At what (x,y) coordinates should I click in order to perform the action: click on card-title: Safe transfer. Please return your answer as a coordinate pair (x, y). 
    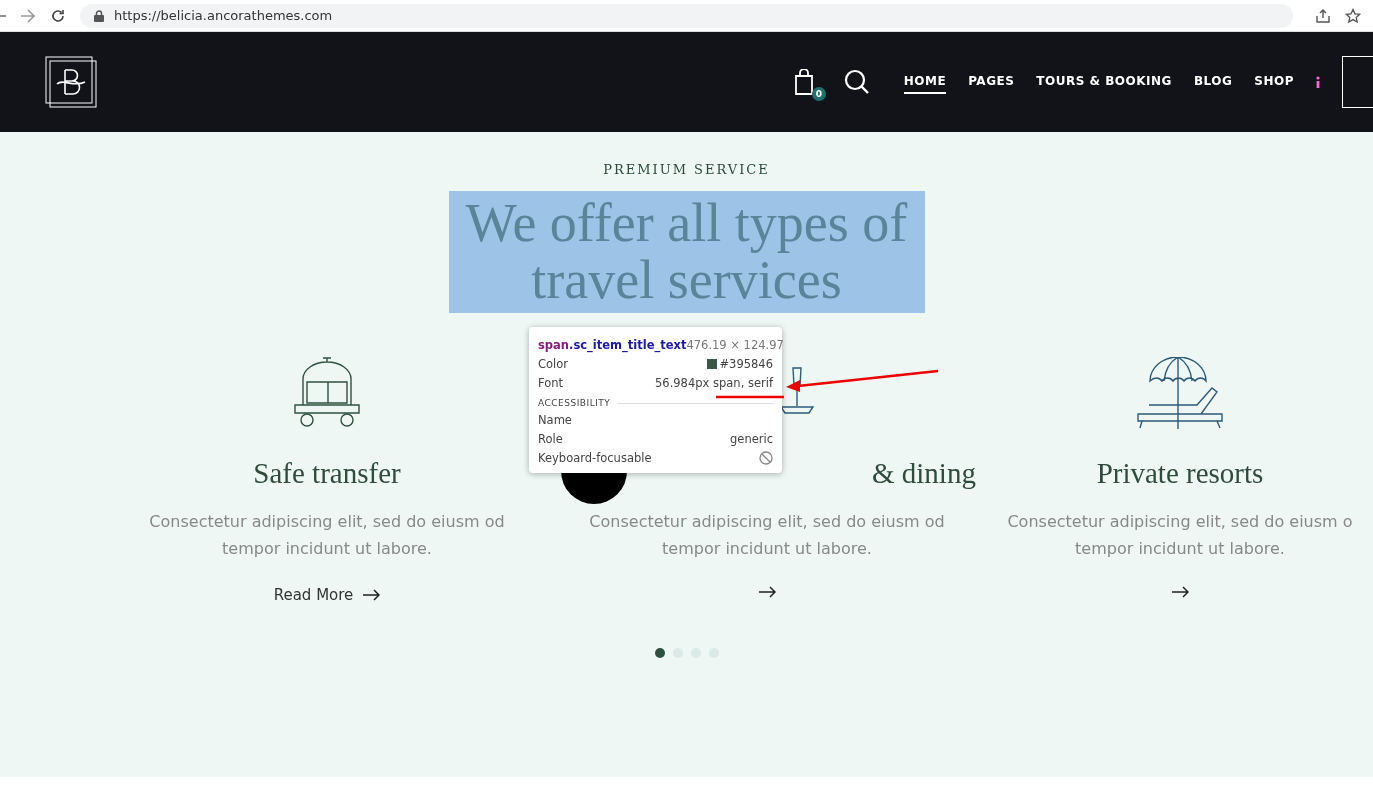
    Looking at the image, I should click on (327, 473).